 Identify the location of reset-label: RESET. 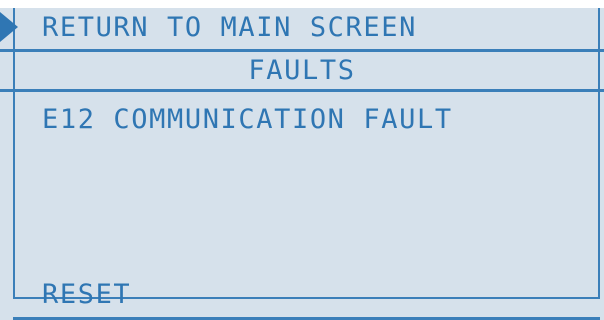
(87, 294).